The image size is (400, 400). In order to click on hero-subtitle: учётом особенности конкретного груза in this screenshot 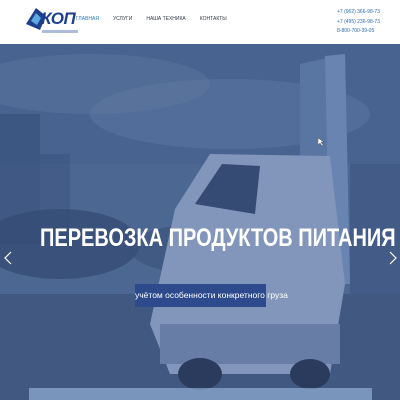, I will do `click(211, 295)`.